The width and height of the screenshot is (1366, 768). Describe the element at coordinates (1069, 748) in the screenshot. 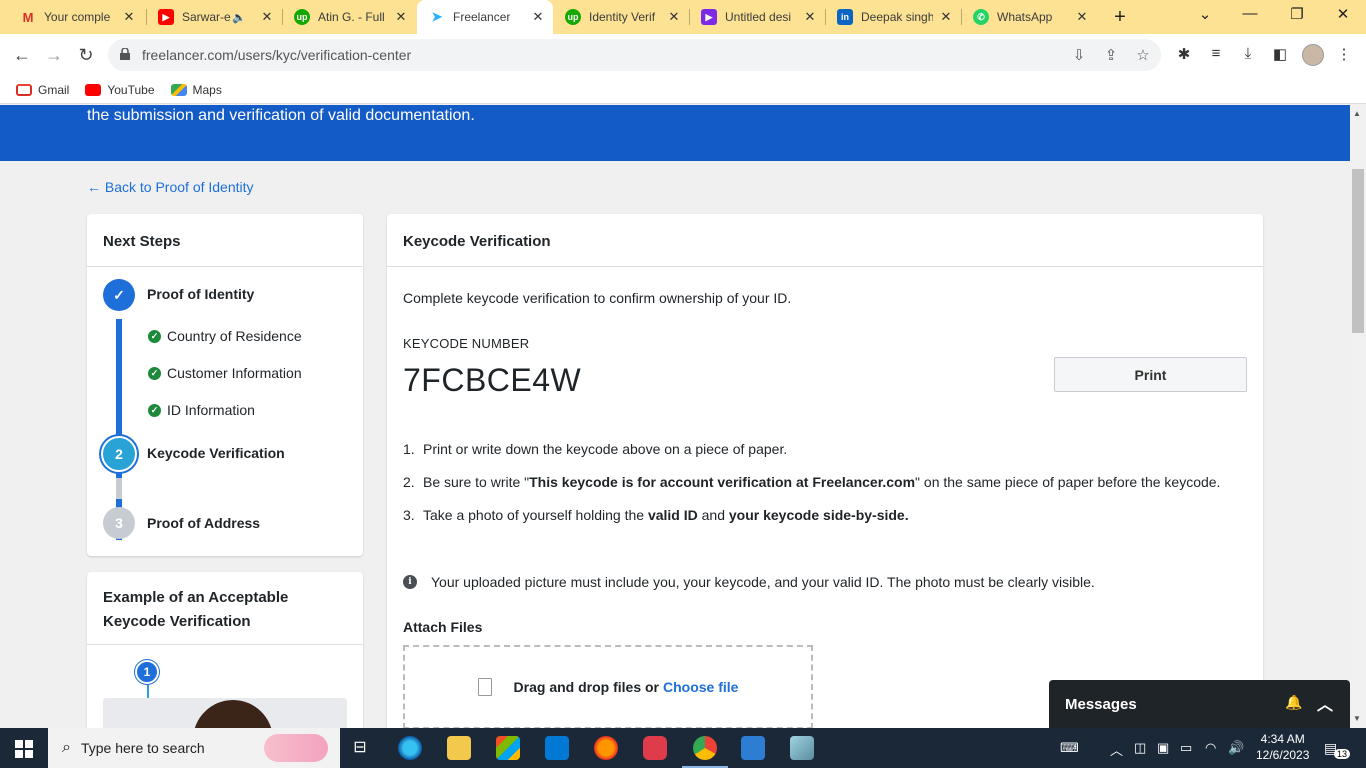

I see `keyboard-icon: ⌨` at that location.